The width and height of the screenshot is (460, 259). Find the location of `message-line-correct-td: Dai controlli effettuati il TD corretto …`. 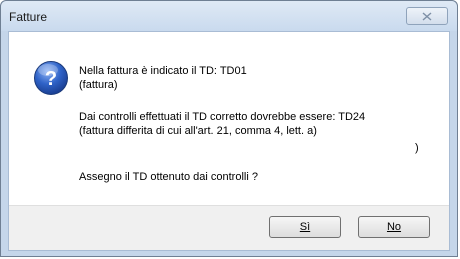

message-line-correct-td: Dai controlli effettuati il TD corretto … is located at coordinates (222, 117).